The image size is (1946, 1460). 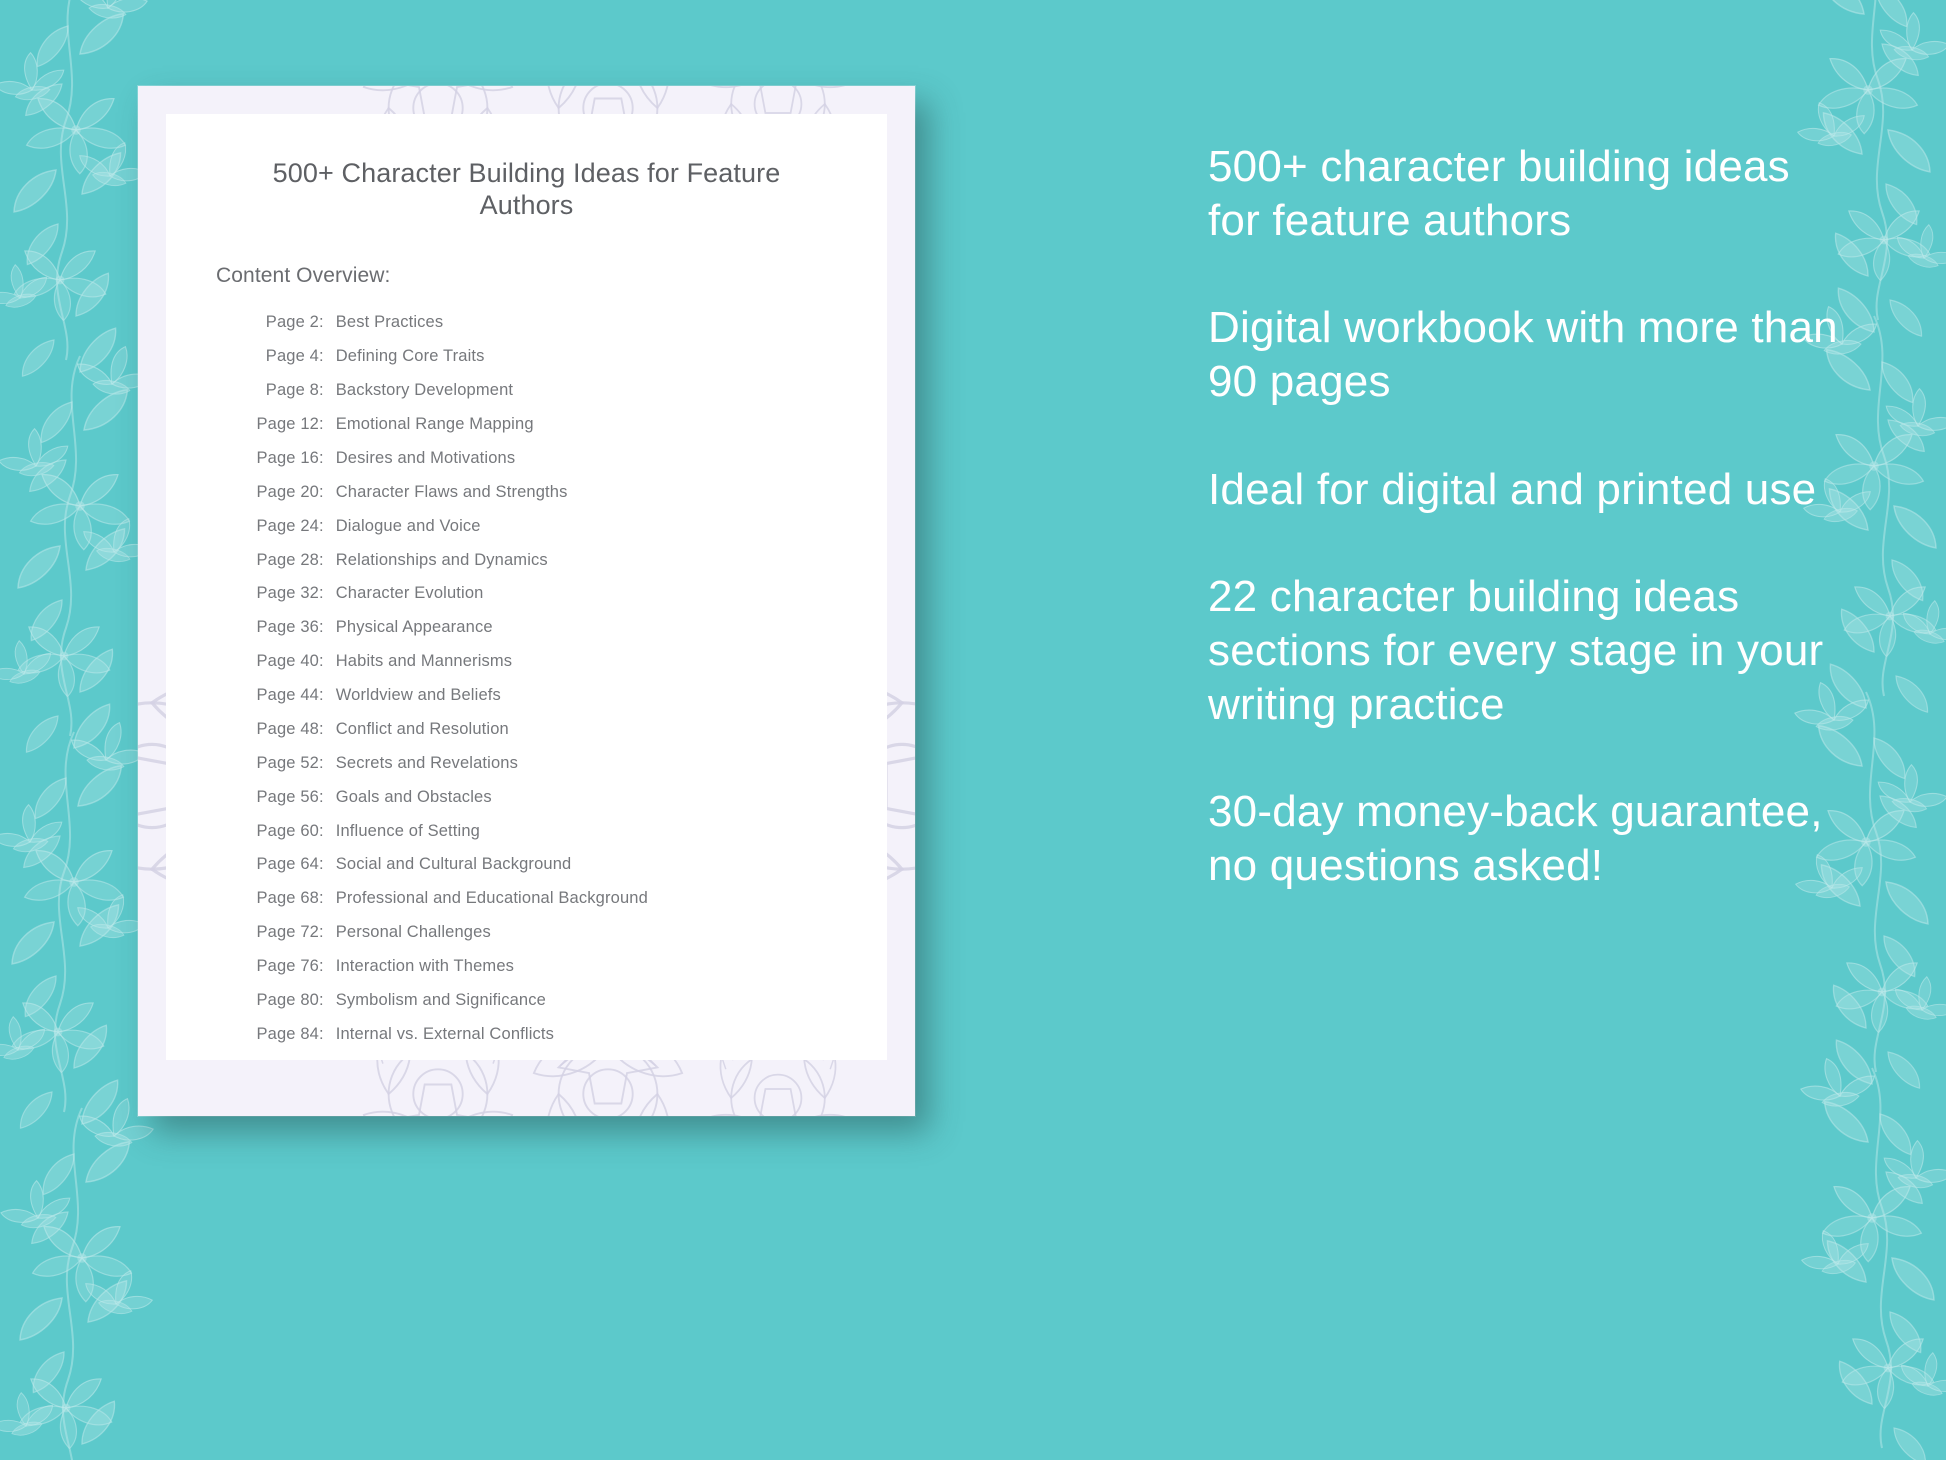 What do you see at coordinates (1523, 355) in the screenshot?
I see `feature-bullet: Digital workbook with more than 90 pages` at bounding box center [1523, 355].